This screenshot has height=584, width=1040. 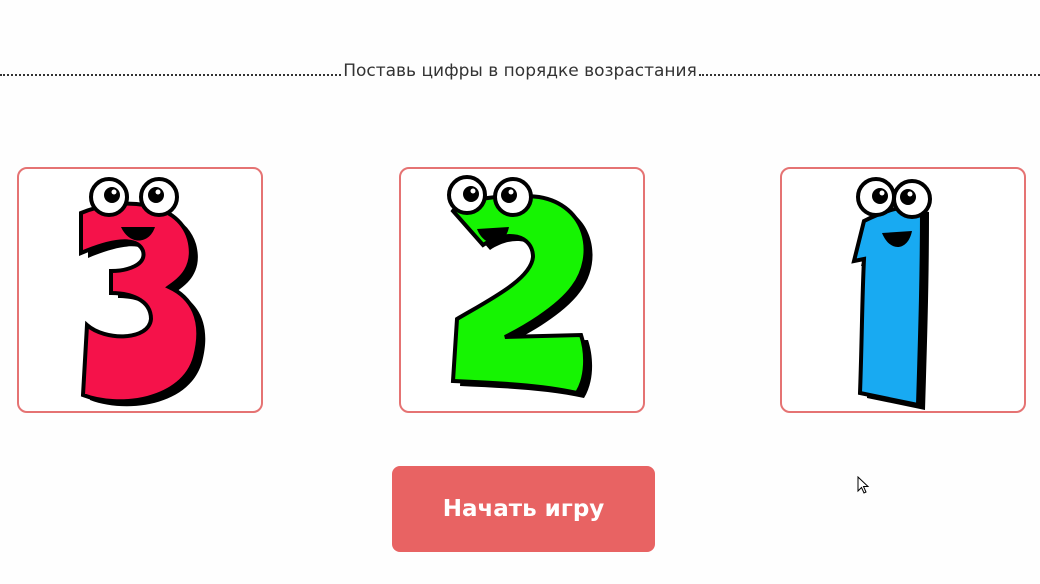 I want to click on dotted-divider-left, so click(x=171, y=75).